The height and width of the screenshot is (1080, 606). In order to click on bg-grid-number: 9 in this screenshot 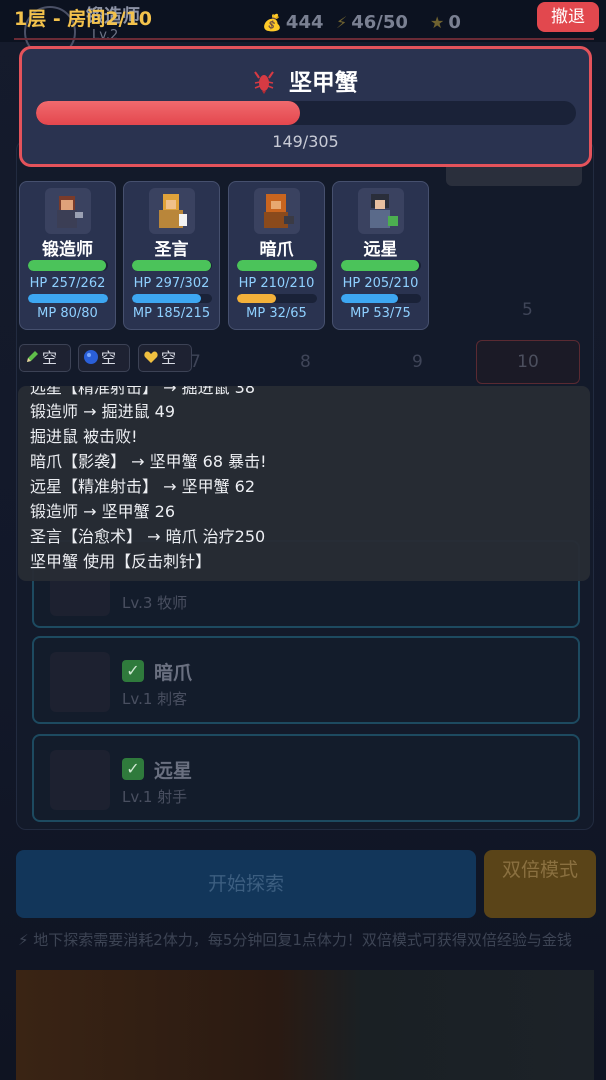, I will do `click(417, 362)`.